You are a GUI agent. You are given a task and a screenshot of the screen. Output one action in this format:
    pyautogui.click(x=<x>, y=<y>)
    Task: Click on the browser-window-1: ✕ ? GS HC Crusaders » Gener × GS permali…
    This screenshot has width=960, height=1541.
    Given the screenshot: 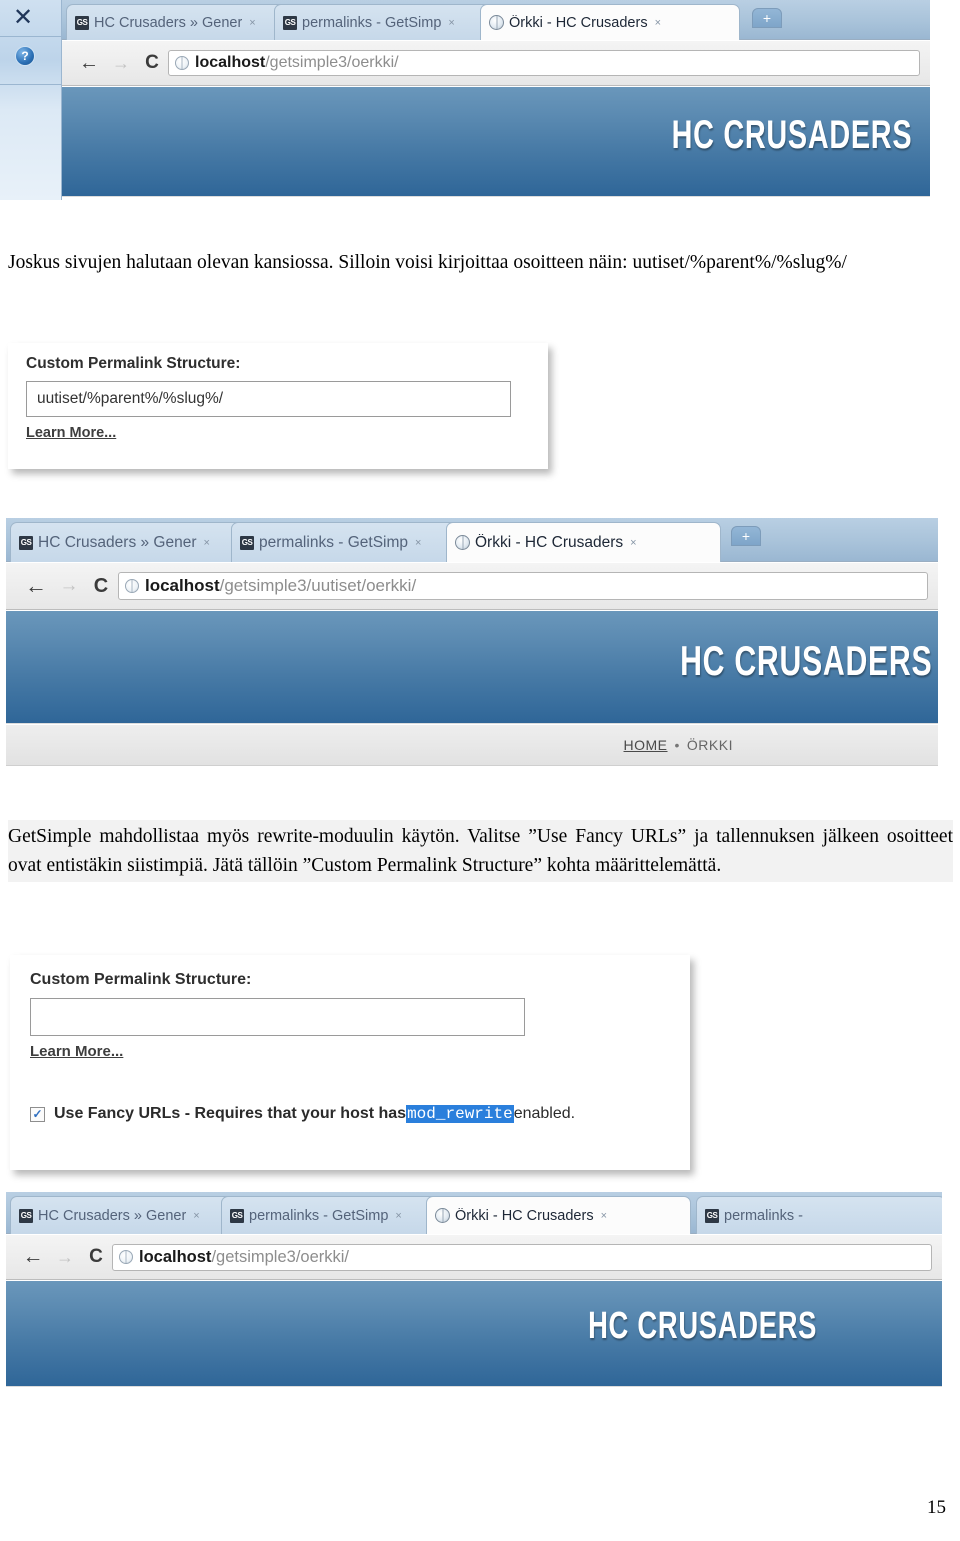 What is the action you would take?
    pyautogui.click(x=465, y=100)
    